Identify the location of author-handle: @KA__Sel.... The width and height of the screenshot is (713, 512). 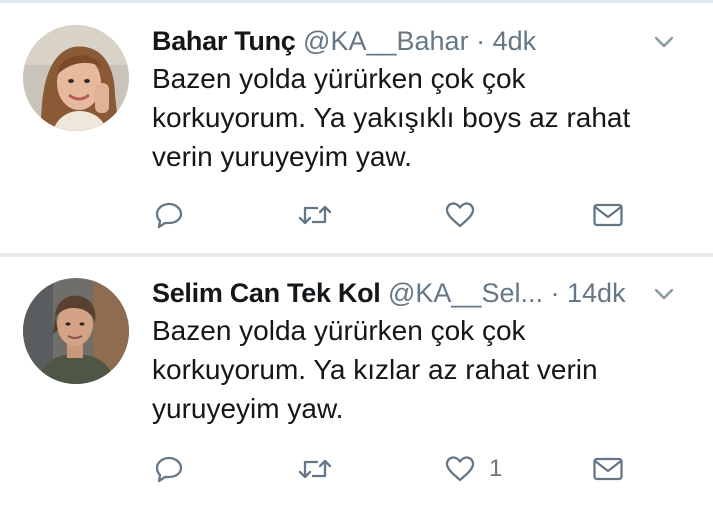
(465, 293).